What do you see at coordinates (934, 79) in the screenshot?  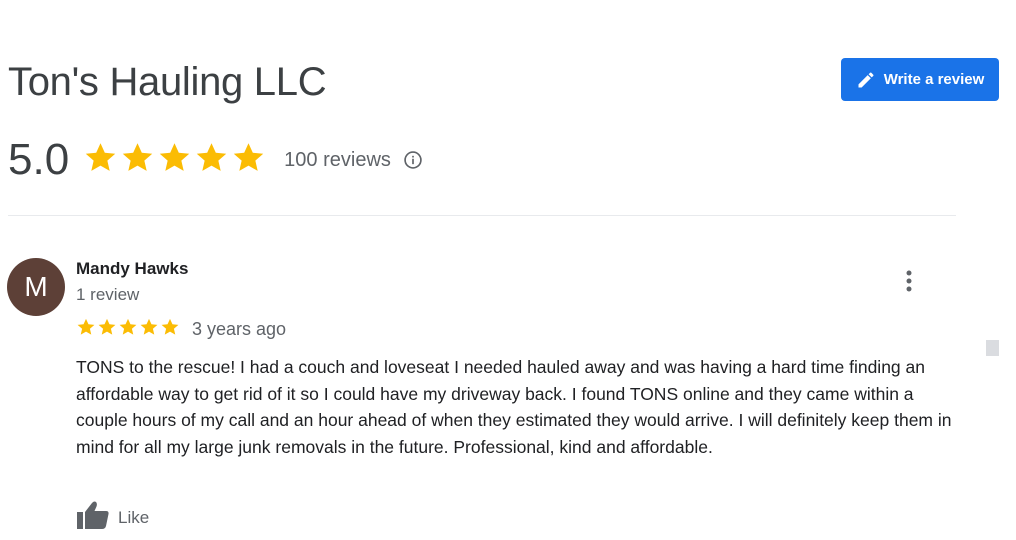 I see `write-review-label: Write a review` at bounding box center [934, 79].